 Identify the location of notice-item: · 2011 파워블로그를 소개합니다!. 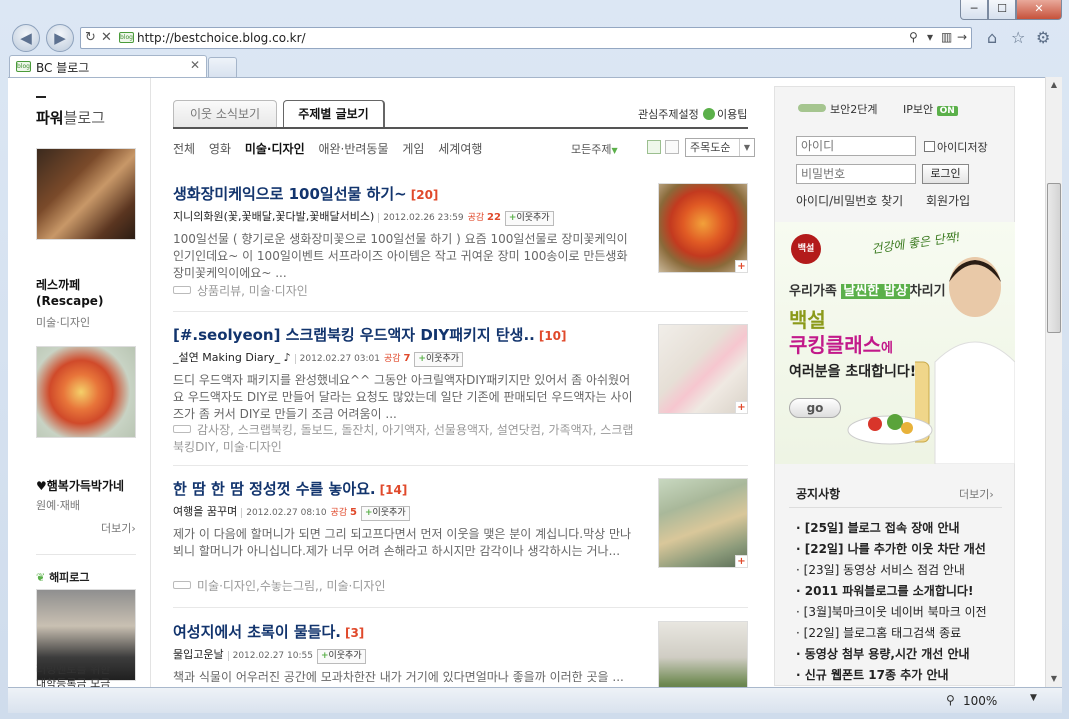
(903, 590).